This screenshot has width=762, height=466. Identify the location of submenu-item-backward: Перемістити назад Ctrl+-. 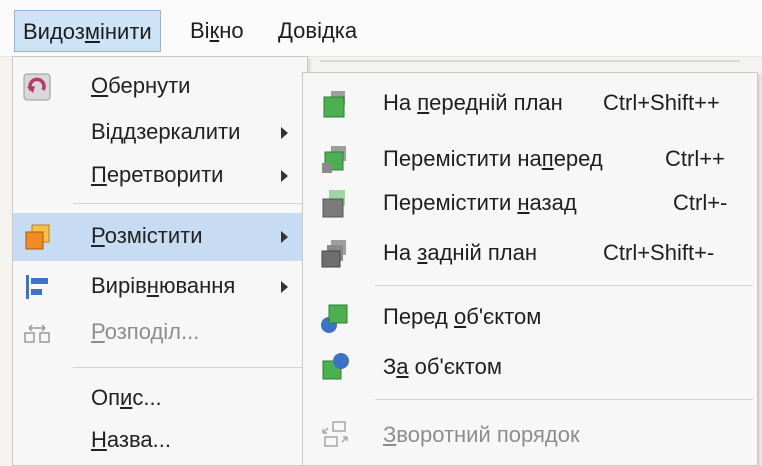
(530, 203).